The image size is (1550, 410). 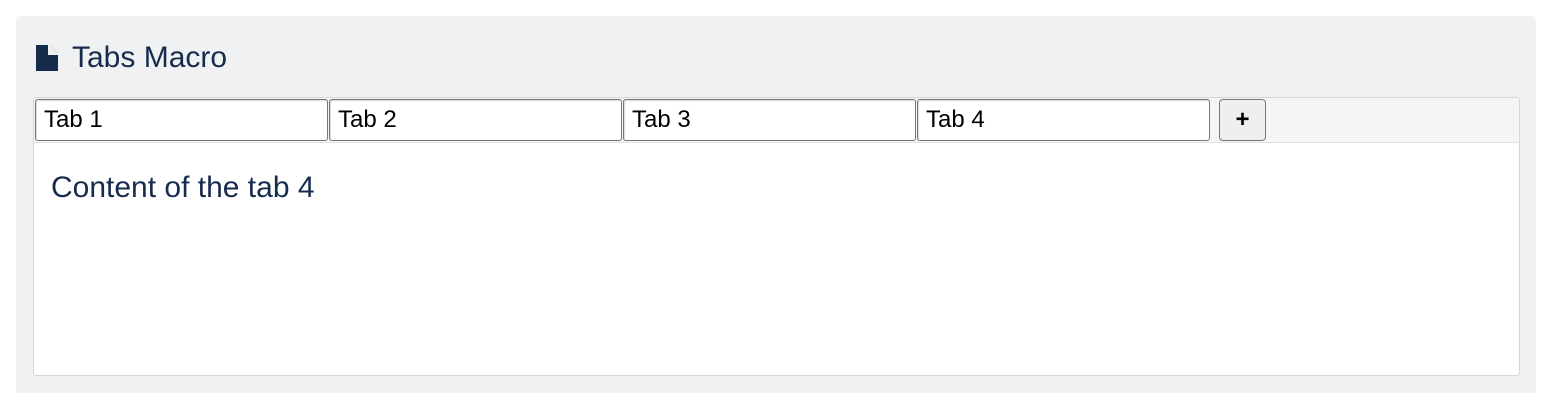 What do you see at coordinates (181, 120) in the screenshot?
I see `tab-1-title-input` at bounding box center [181, 120].